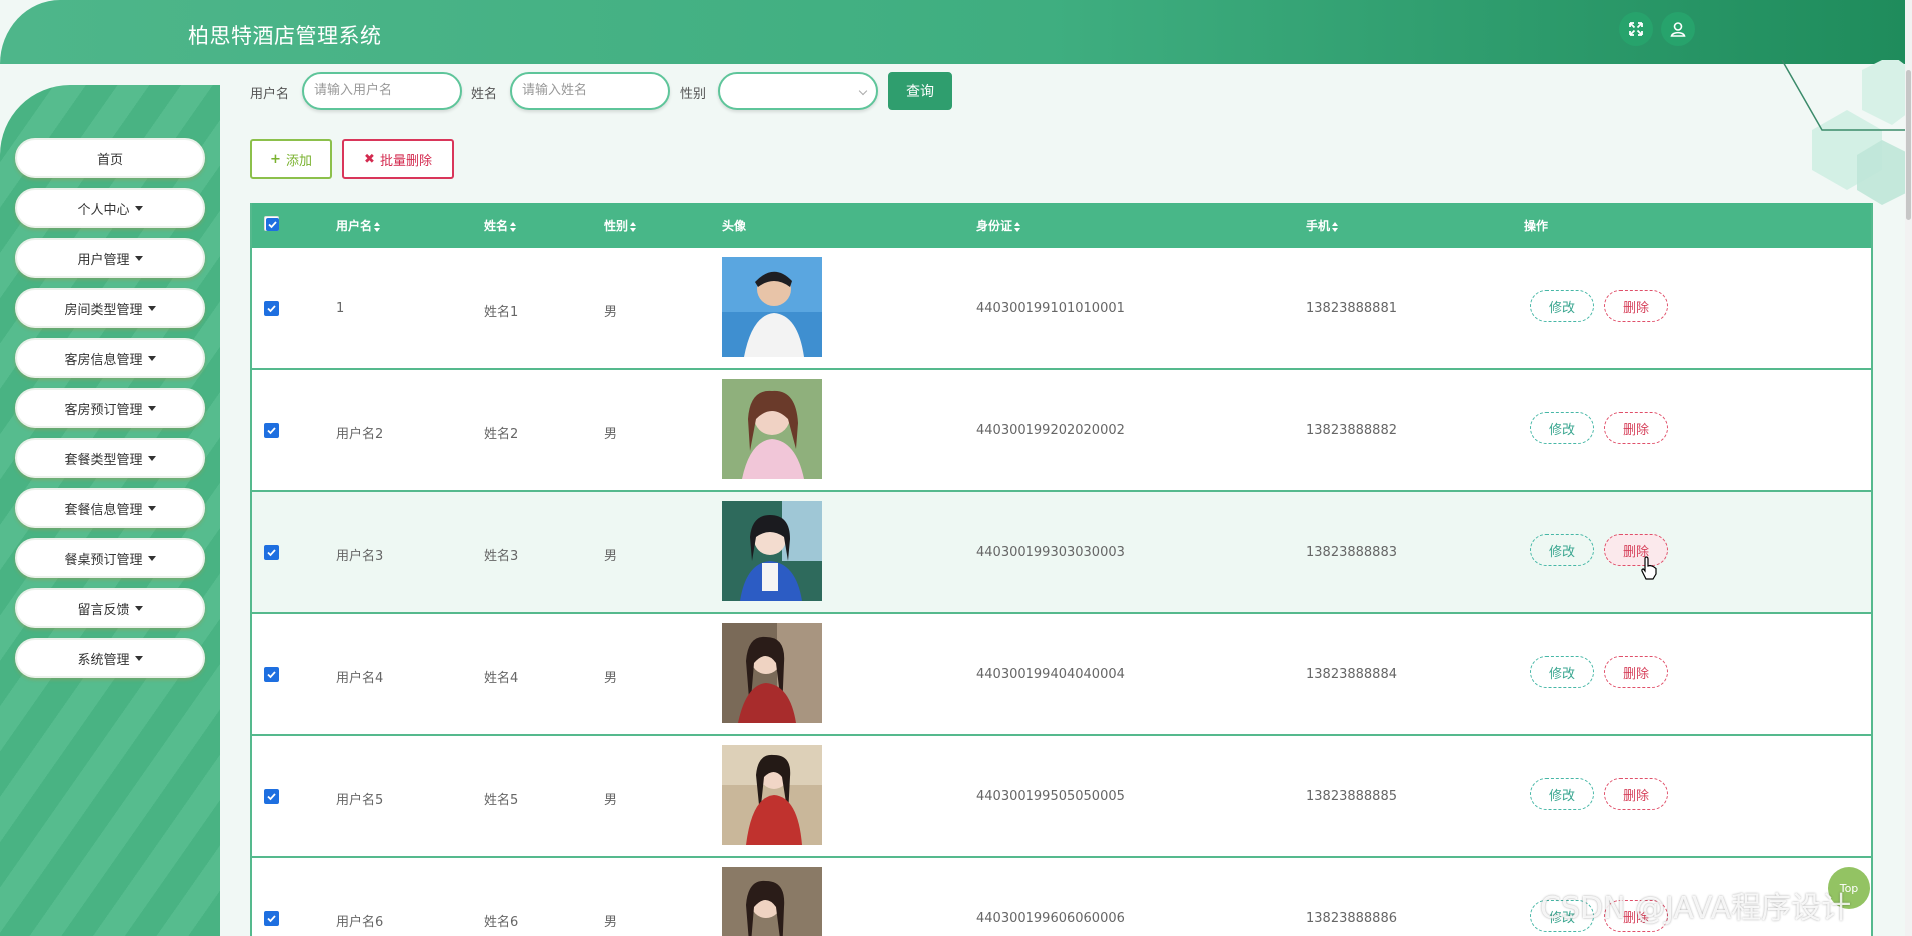 The width and height of the screenshot is (1912, 936). Describe the element at coordinates (952, 32) in the screenshot. I see `top-header: 柏思特酒店管理系统` at that location.